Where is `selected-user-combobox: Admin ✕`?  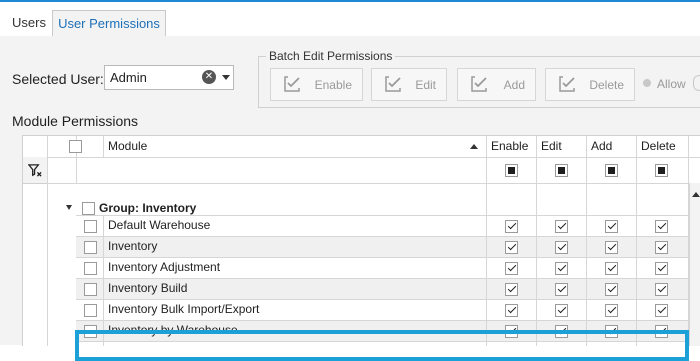
selected-user-combobox: Admin ✕ is located at coordinates (169, 77).